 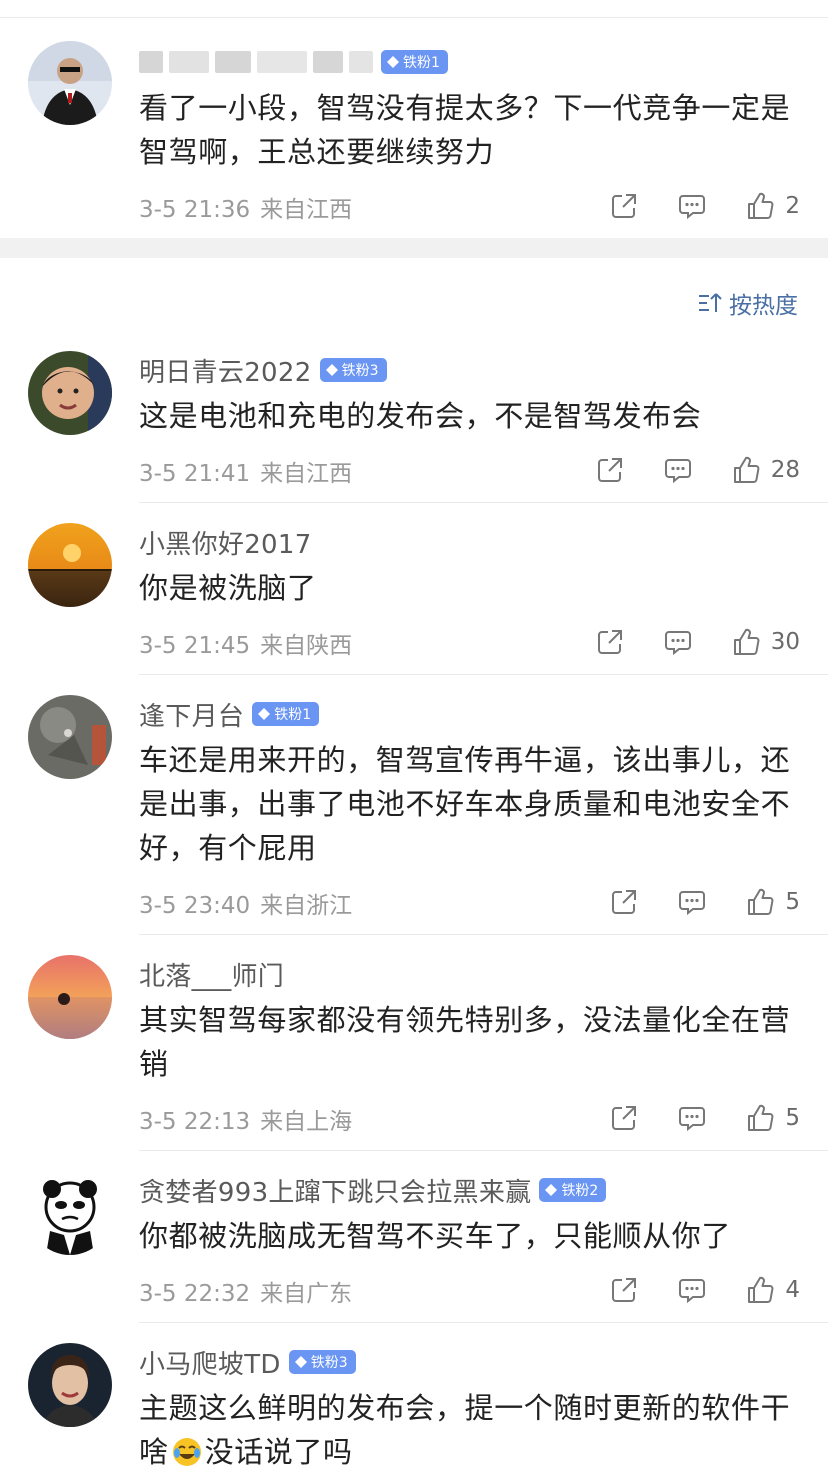 I want to click on like-button: 2, so click(x=772, y=206).